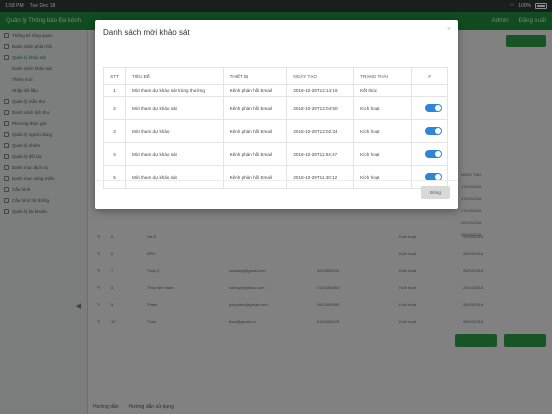 Image resolution: width=552 pixels, height=414 pixels. What do you see at coordinates (276, 180) in the screenshot?
I see `modal-footer-divider` at bounding box center [276, 180].